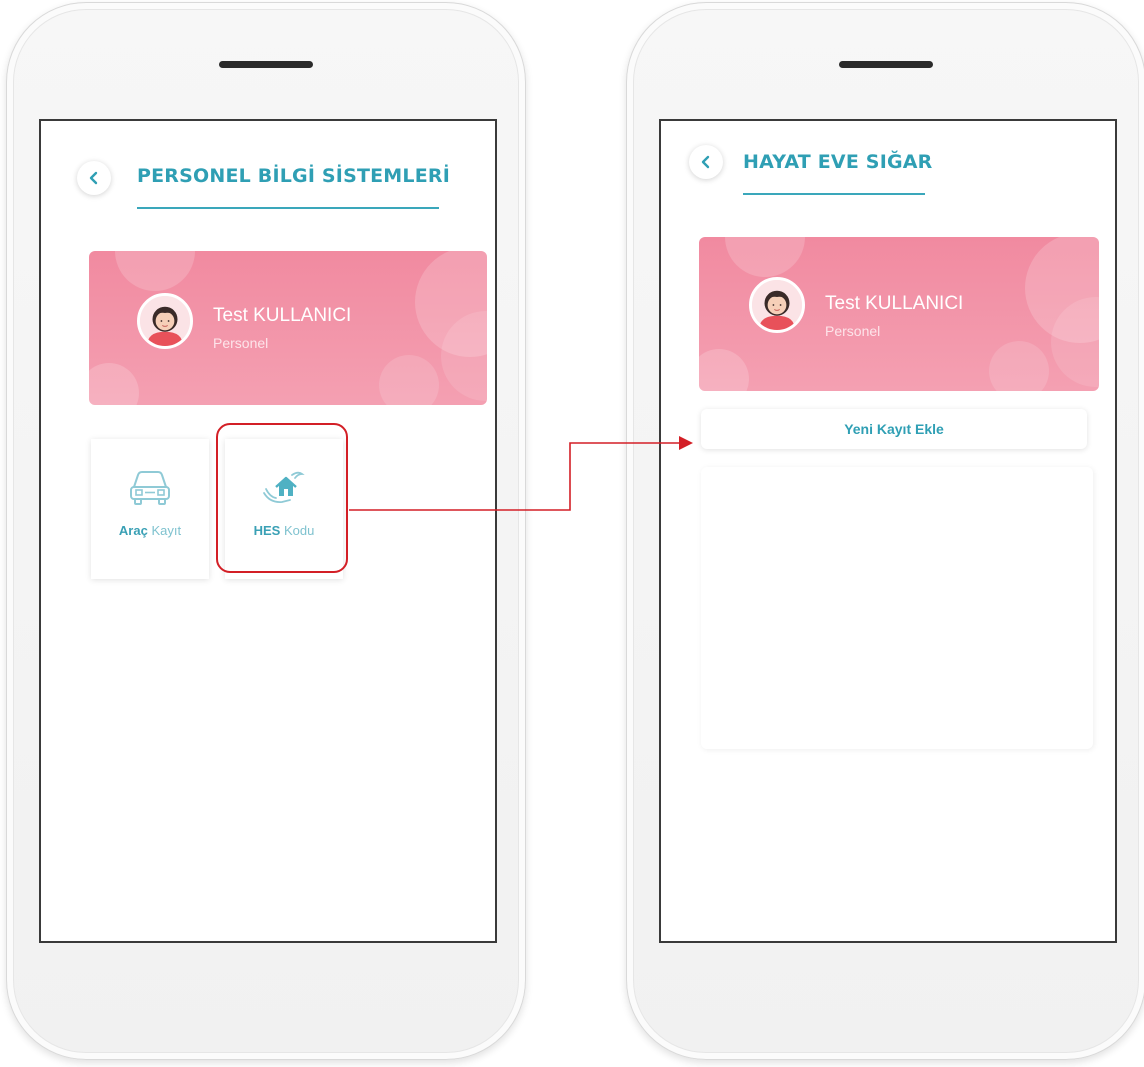 The image size is (1144, 1067). What do you see at coordinates (282, 498) in the screenshot?
I see `highlight-box` at bounding box center [282, 498].